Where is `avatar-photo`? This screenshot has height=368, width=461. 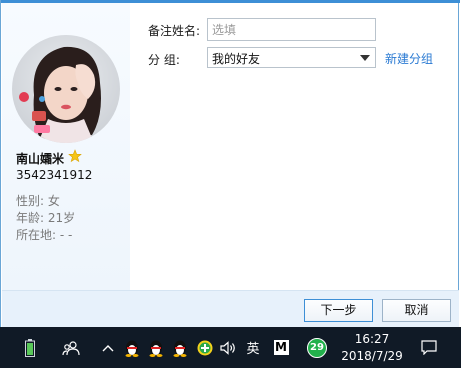
avatar-photo is located at coordinates (66, 89).